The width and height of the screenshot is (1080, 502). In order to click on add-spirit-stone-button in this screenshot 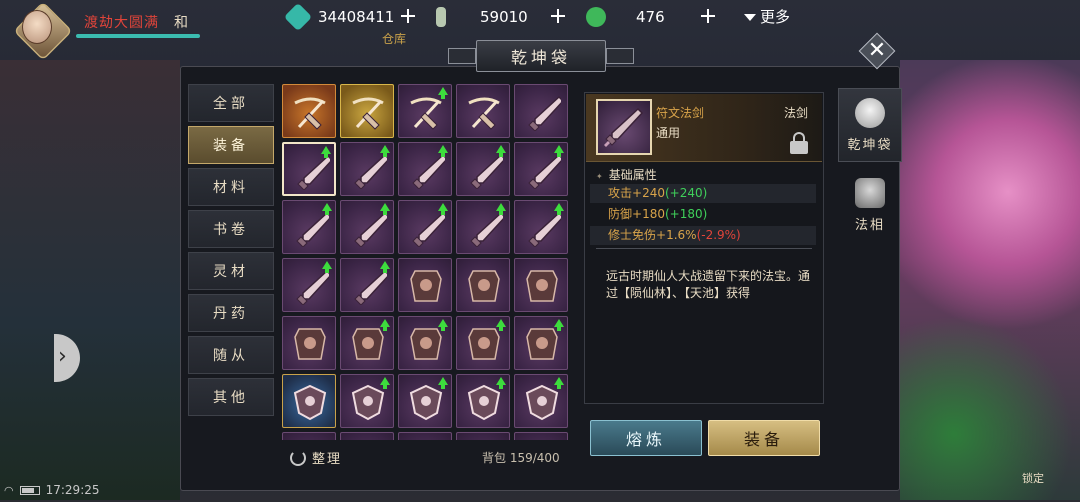, I will do `click(408, 16)`.